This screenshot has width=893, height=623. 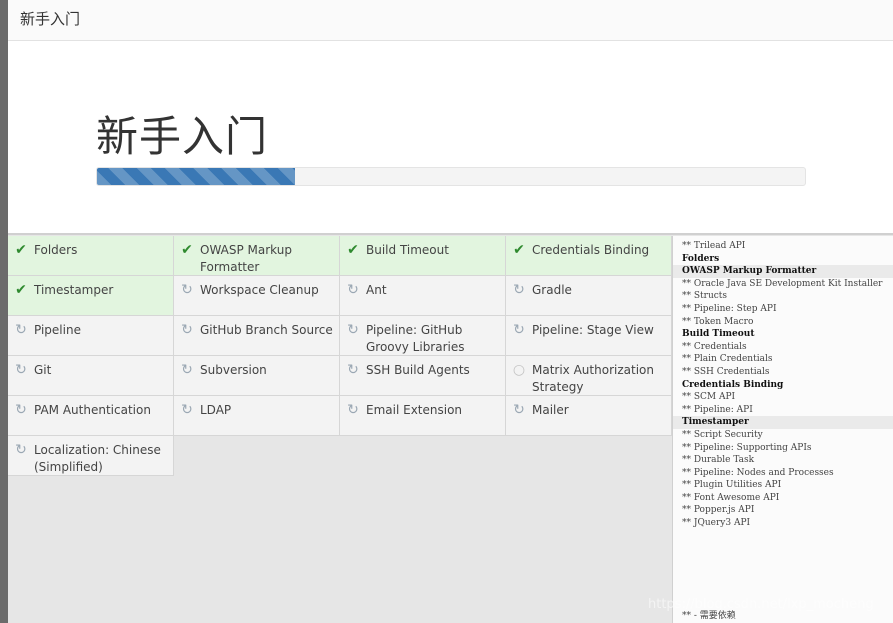 I want to click on plugin-label: Git, so click(x=43, y=370).